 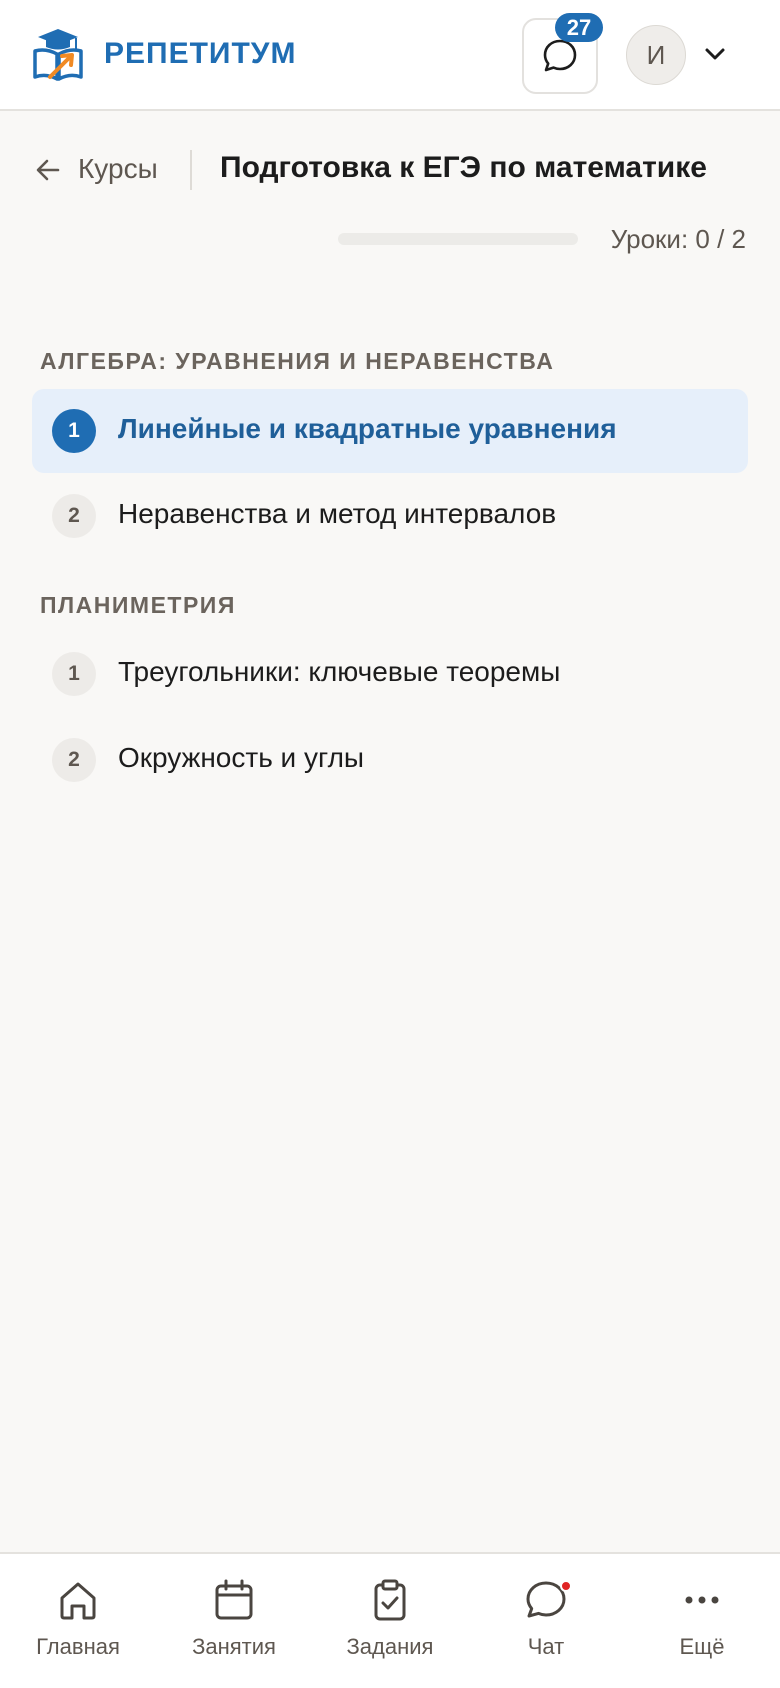 I want to click on nav-item-home: Главная, so click(x=78, y=1621).